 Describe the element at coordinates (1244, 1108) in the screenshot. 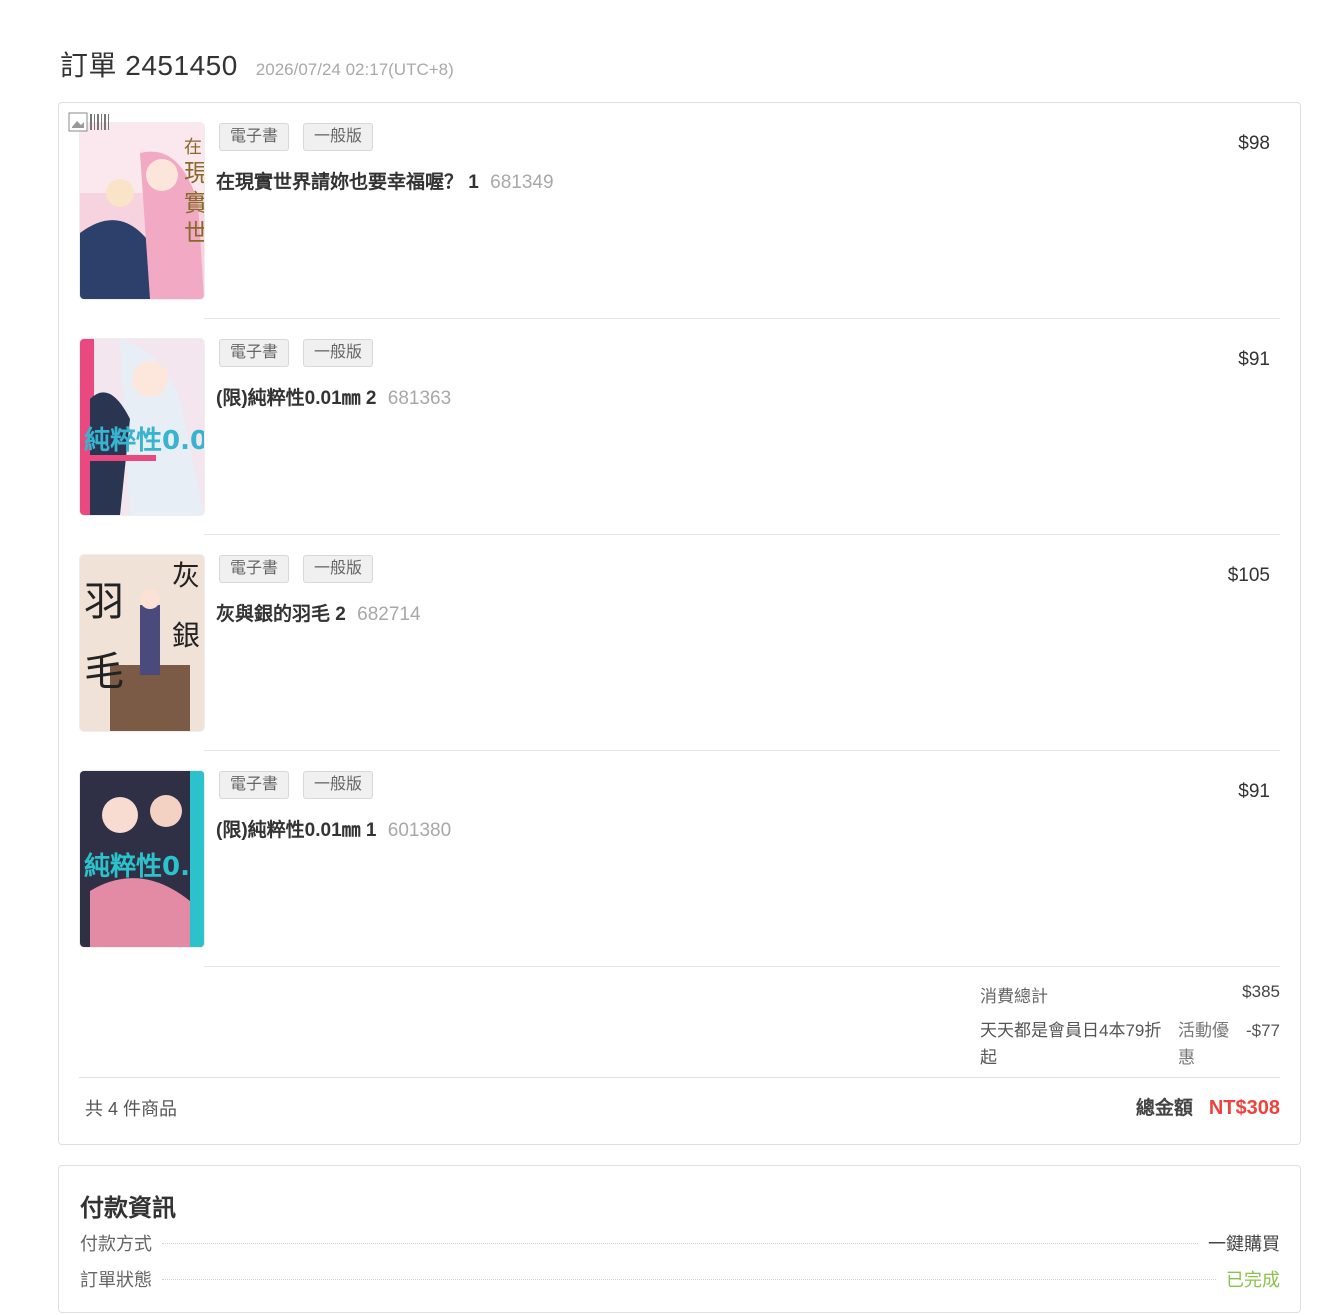

I see `total-value: NT$308` at that location.